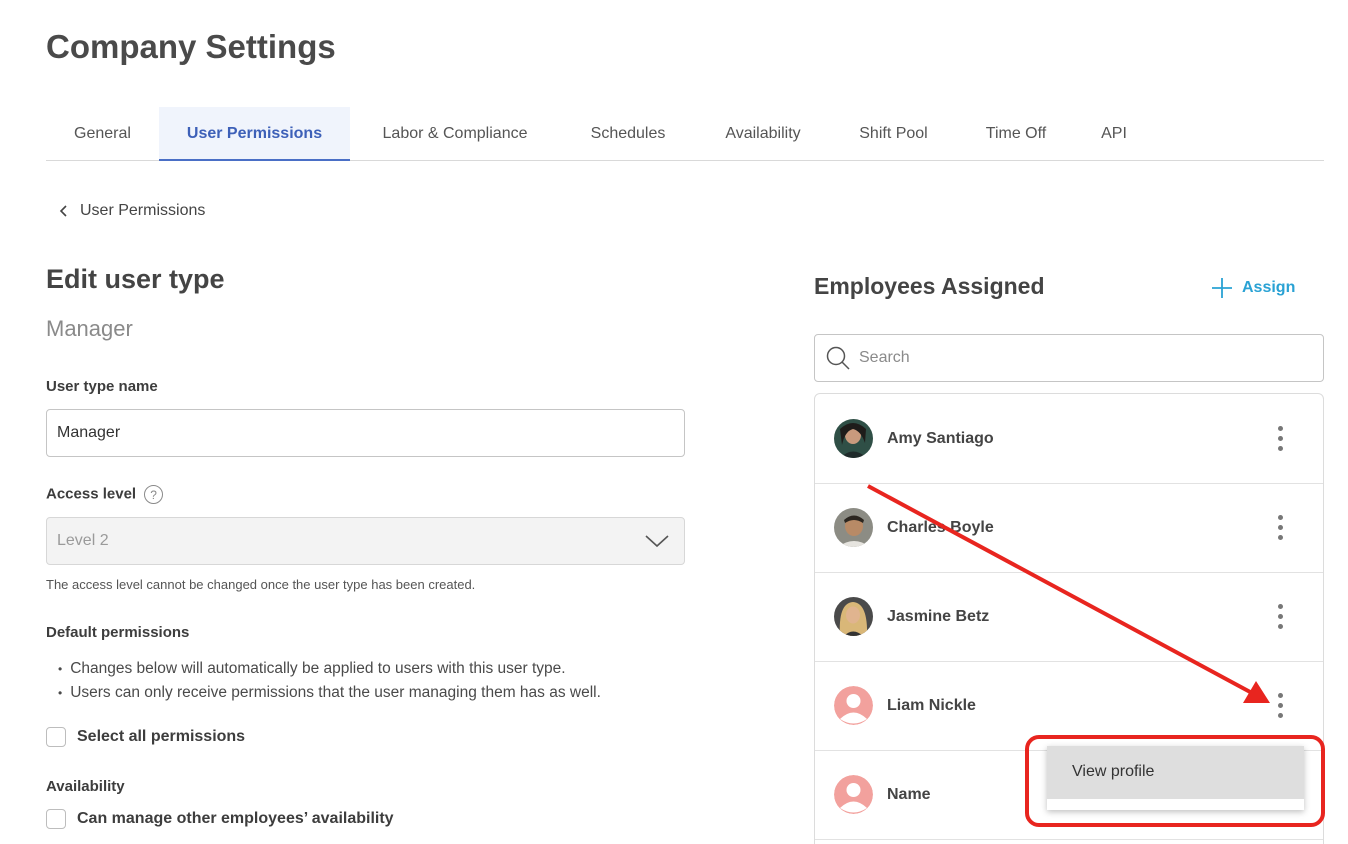 This screenshot has height=844, width=1348. What do you see at coordinates (838, 358) in the screenshot?
I see `search-icon` at bounding box center [838, 358].